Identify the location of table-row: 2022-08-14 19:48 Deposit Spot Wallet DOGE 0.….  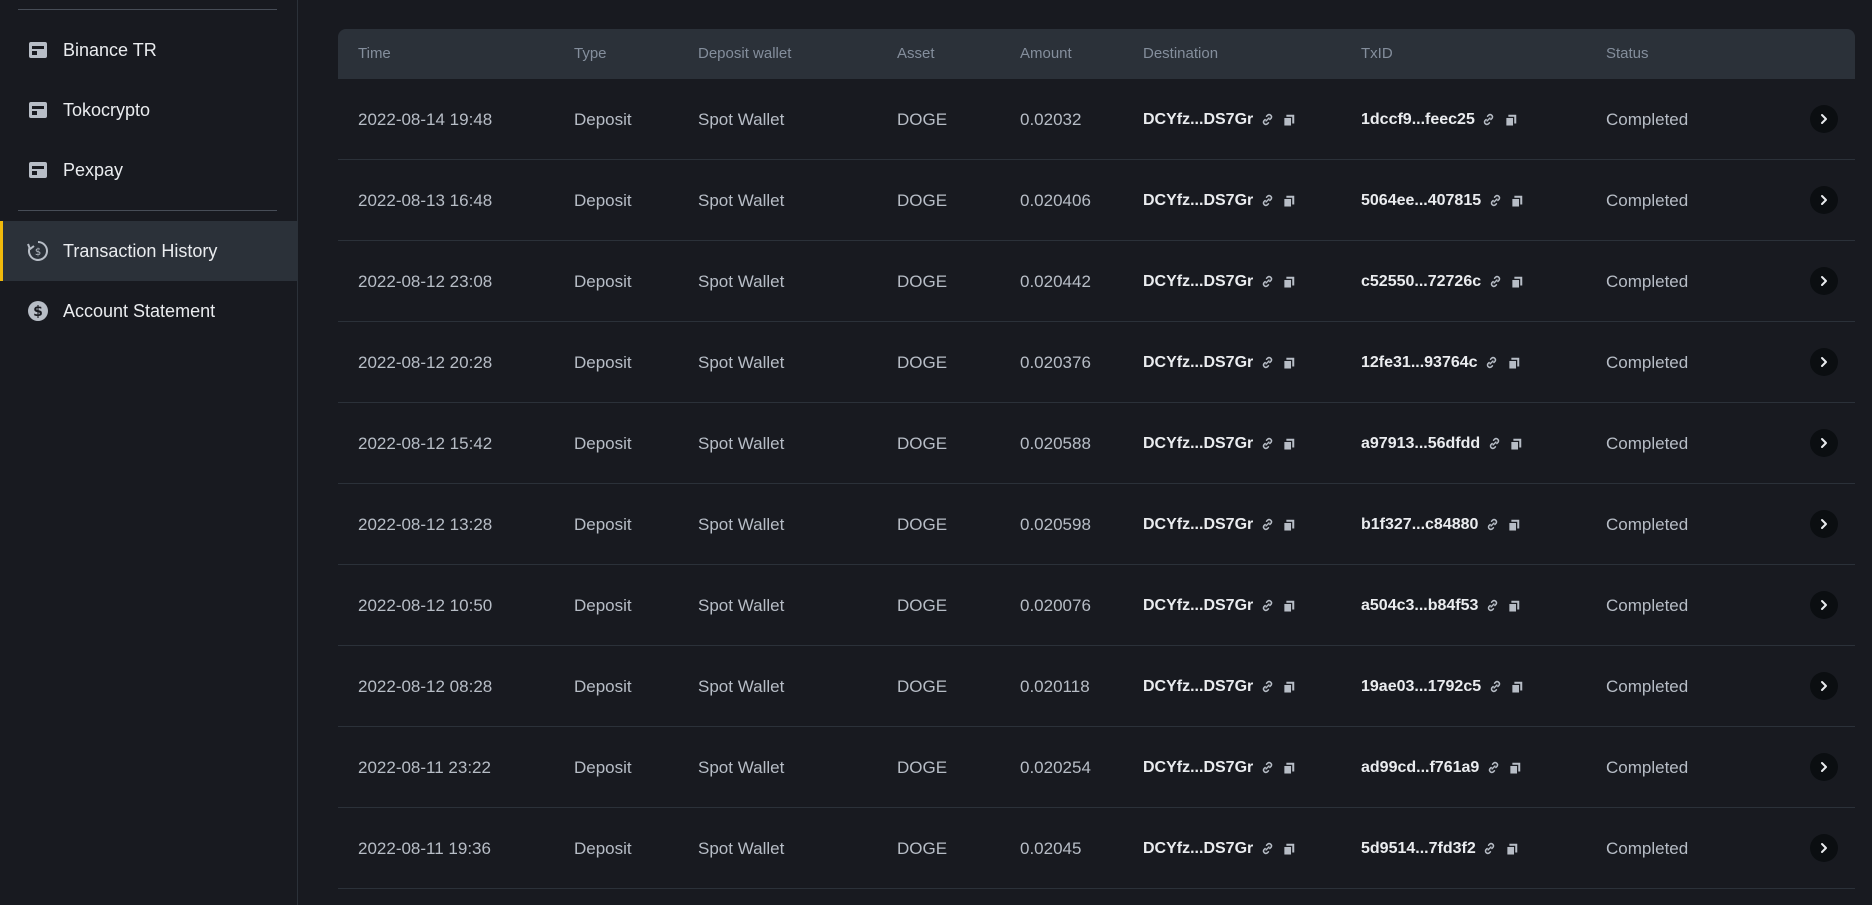
(1096, 119).